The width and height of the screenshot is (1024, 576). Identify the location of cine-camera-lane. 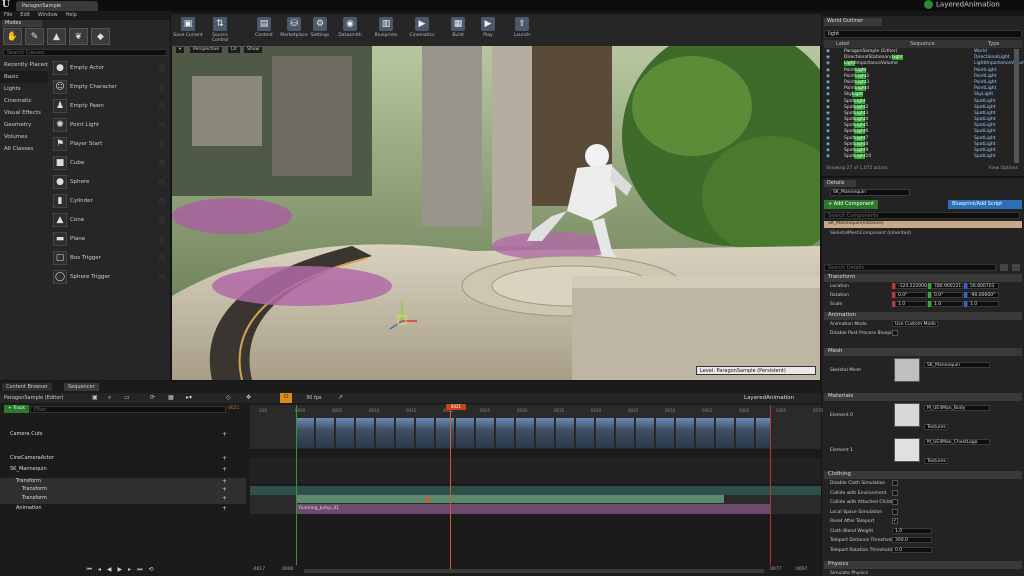
(535, 470).